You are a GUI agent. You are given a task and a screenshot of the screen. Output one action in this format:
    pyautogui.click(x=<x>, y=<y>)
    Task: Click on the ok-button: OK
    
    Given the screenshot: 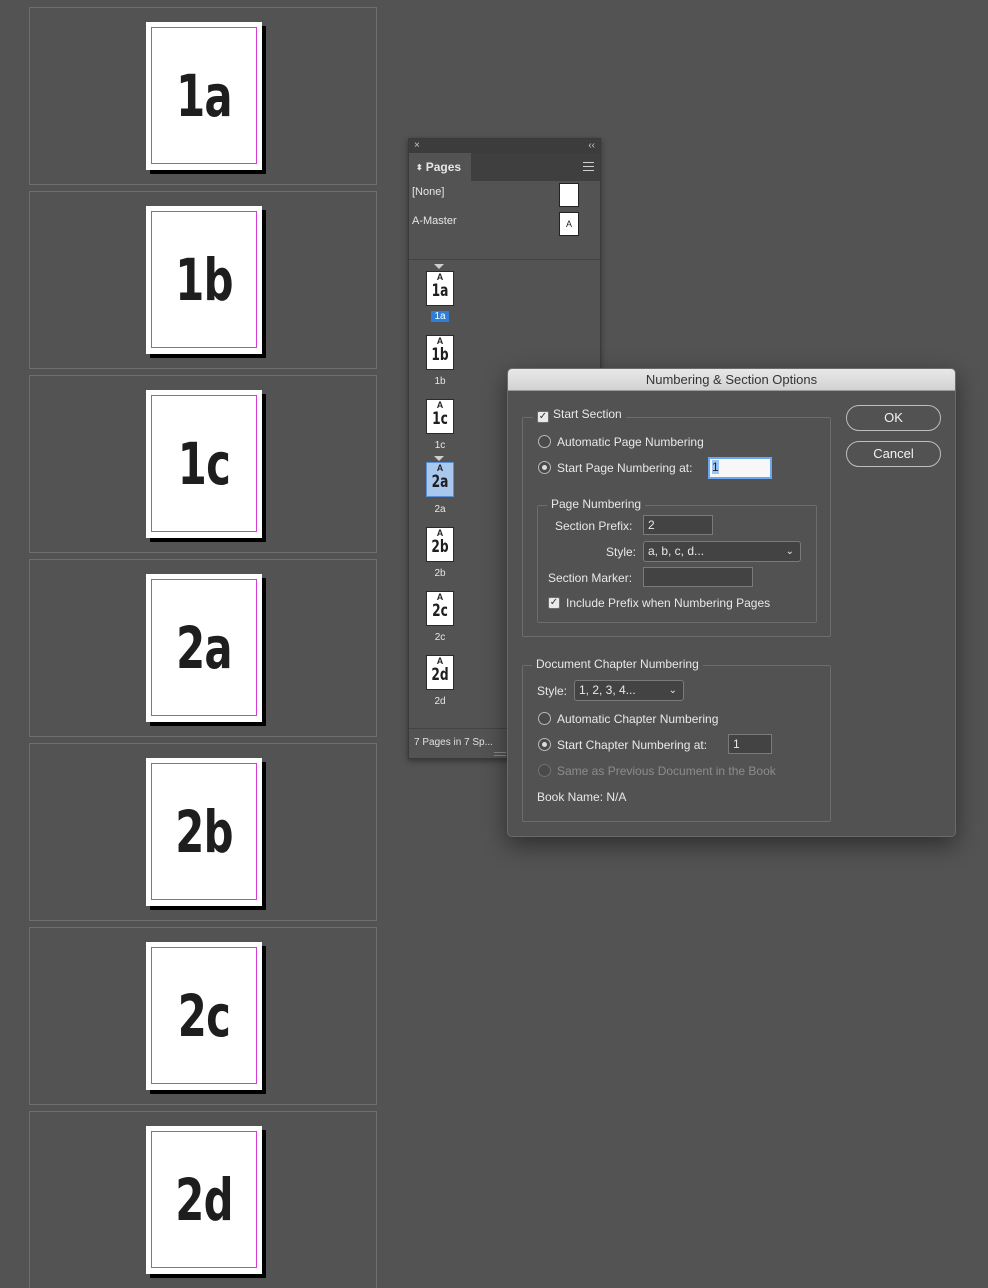 What is the action you would take?
    pyautogui.click(x=893, y=418)
    